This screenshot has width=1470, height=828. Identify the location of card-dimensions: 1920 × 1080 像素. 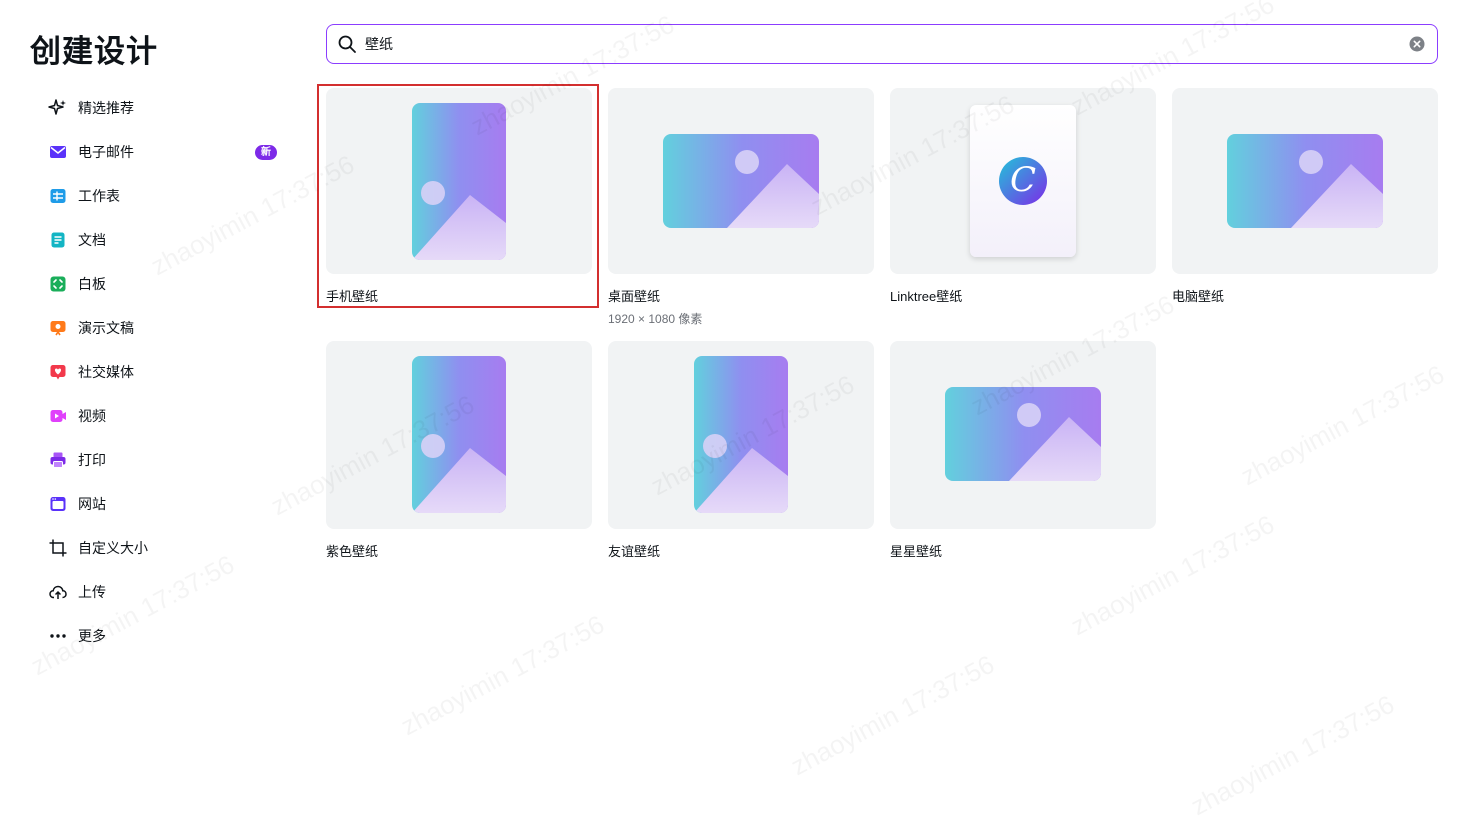
(655, 319).